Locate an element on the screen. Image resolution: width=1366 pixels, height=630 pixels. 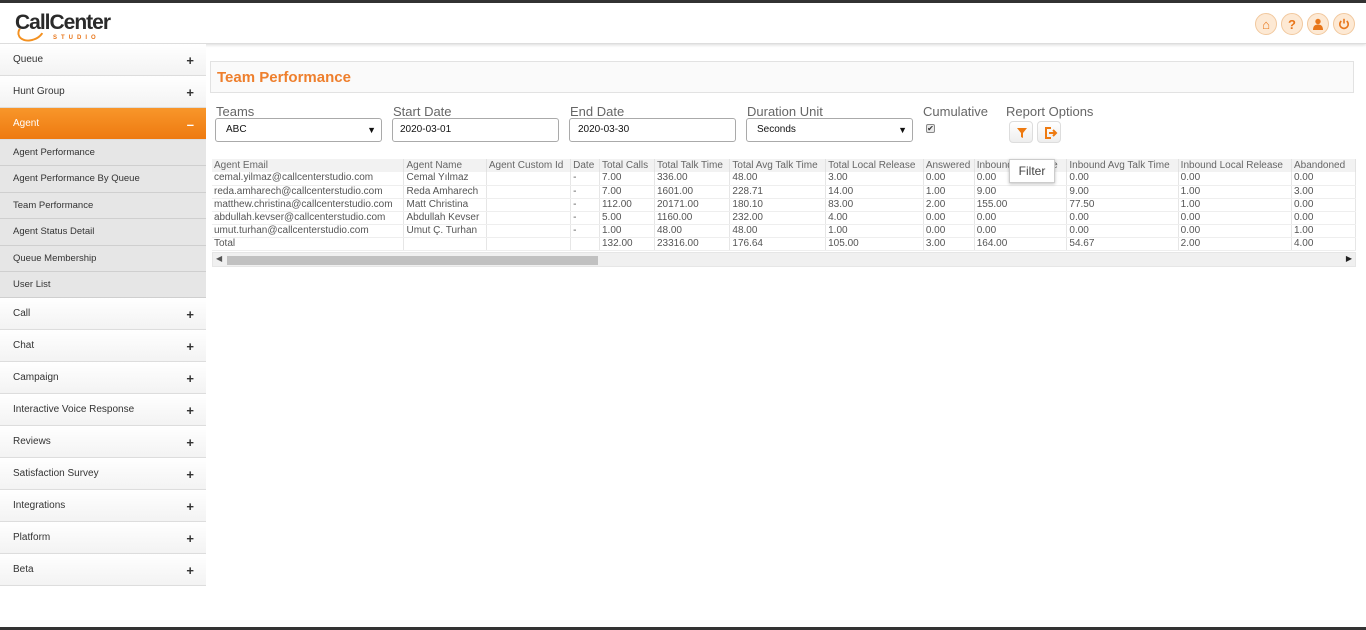
sidebar-item-label: Satisfaction Survey is located at coordinates (56, 474).